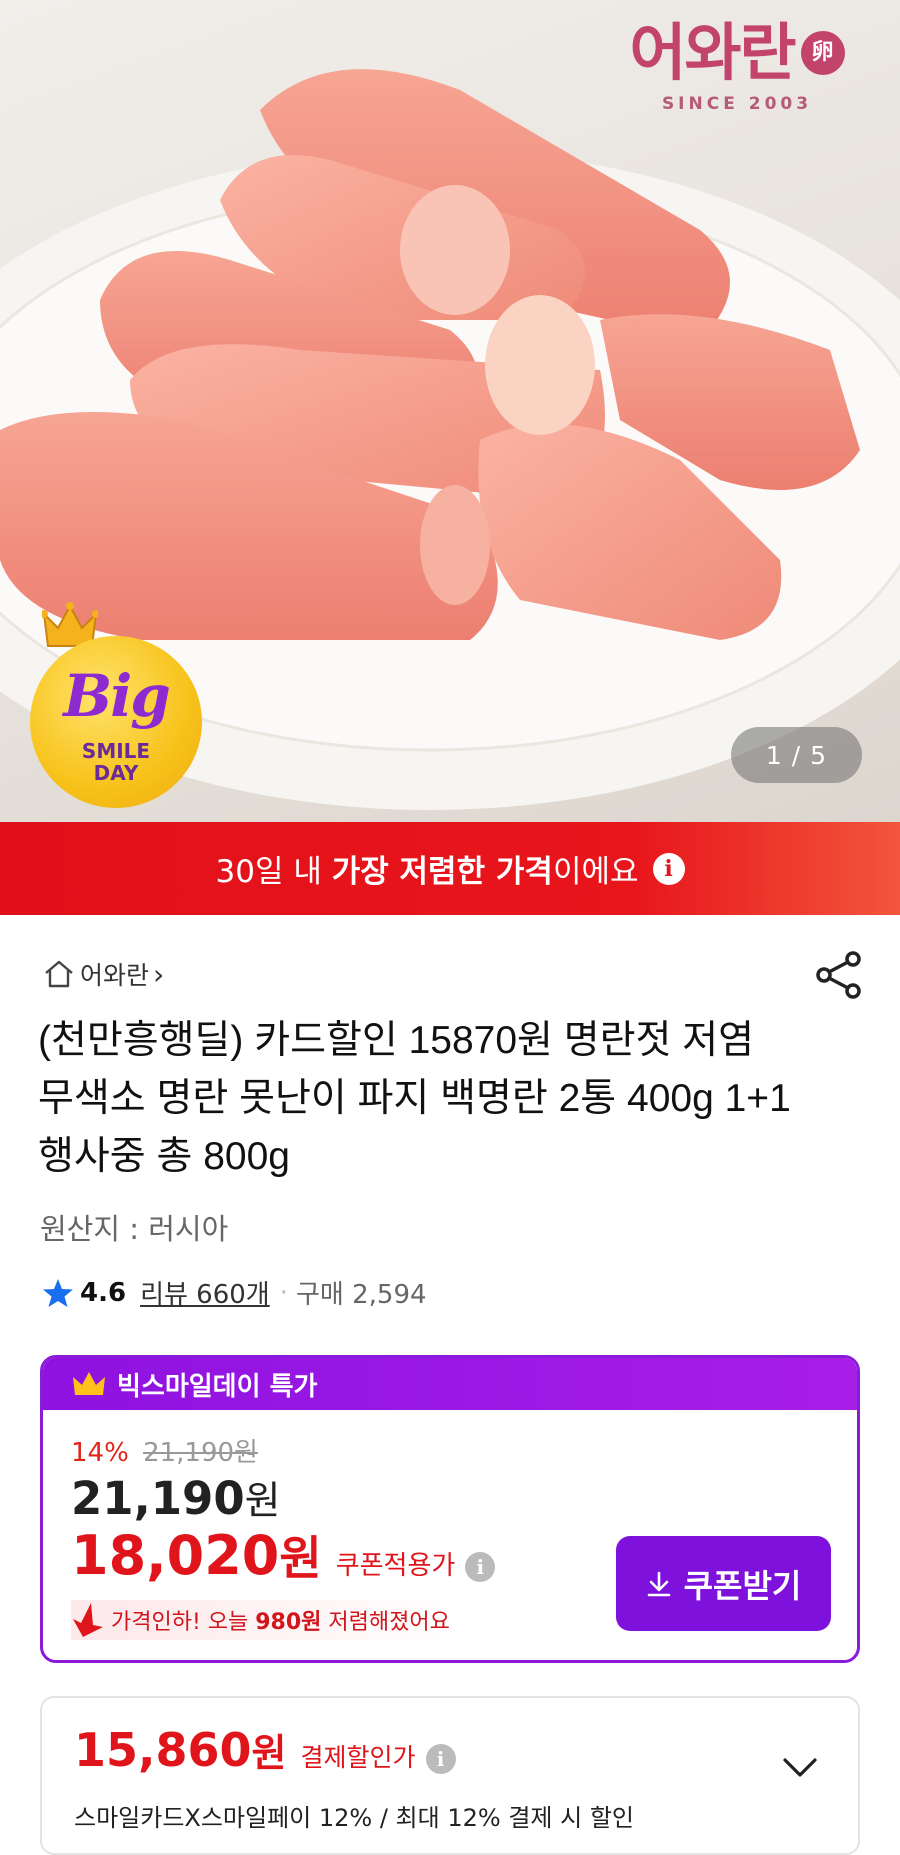 Image resolution: width=900 pixels, height=1855 pixels. What do you see at coordinates (100, 1453) in the screenshot?
I see `discount-percent: 14%` at bounding box center [100, 1453].